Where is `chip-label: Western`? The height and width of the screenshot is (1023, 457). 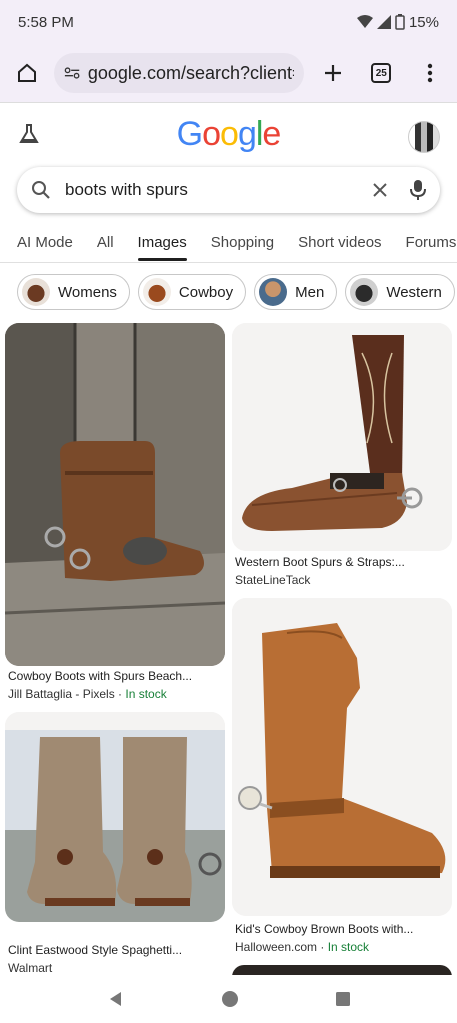
chip-label: Western is located at coordinates (414, 292).